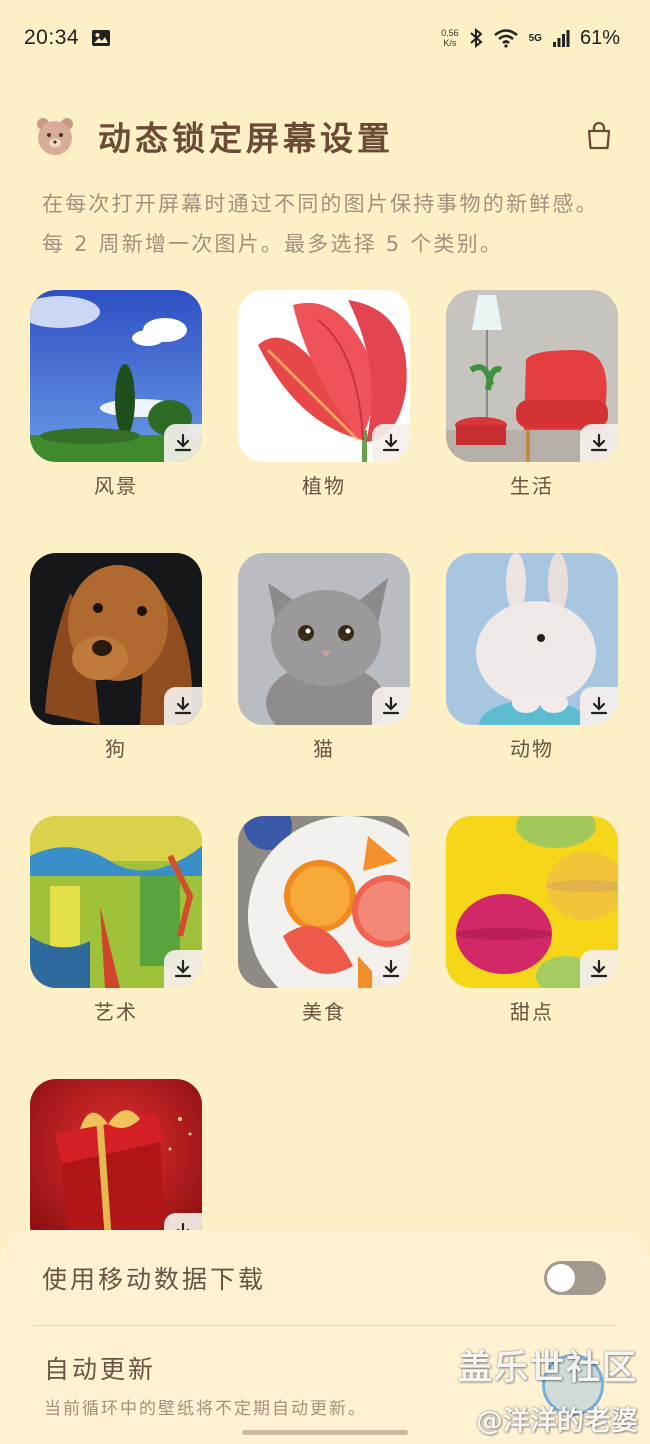  I want to click on category-tile-dog: 狗, so click(116, 657).